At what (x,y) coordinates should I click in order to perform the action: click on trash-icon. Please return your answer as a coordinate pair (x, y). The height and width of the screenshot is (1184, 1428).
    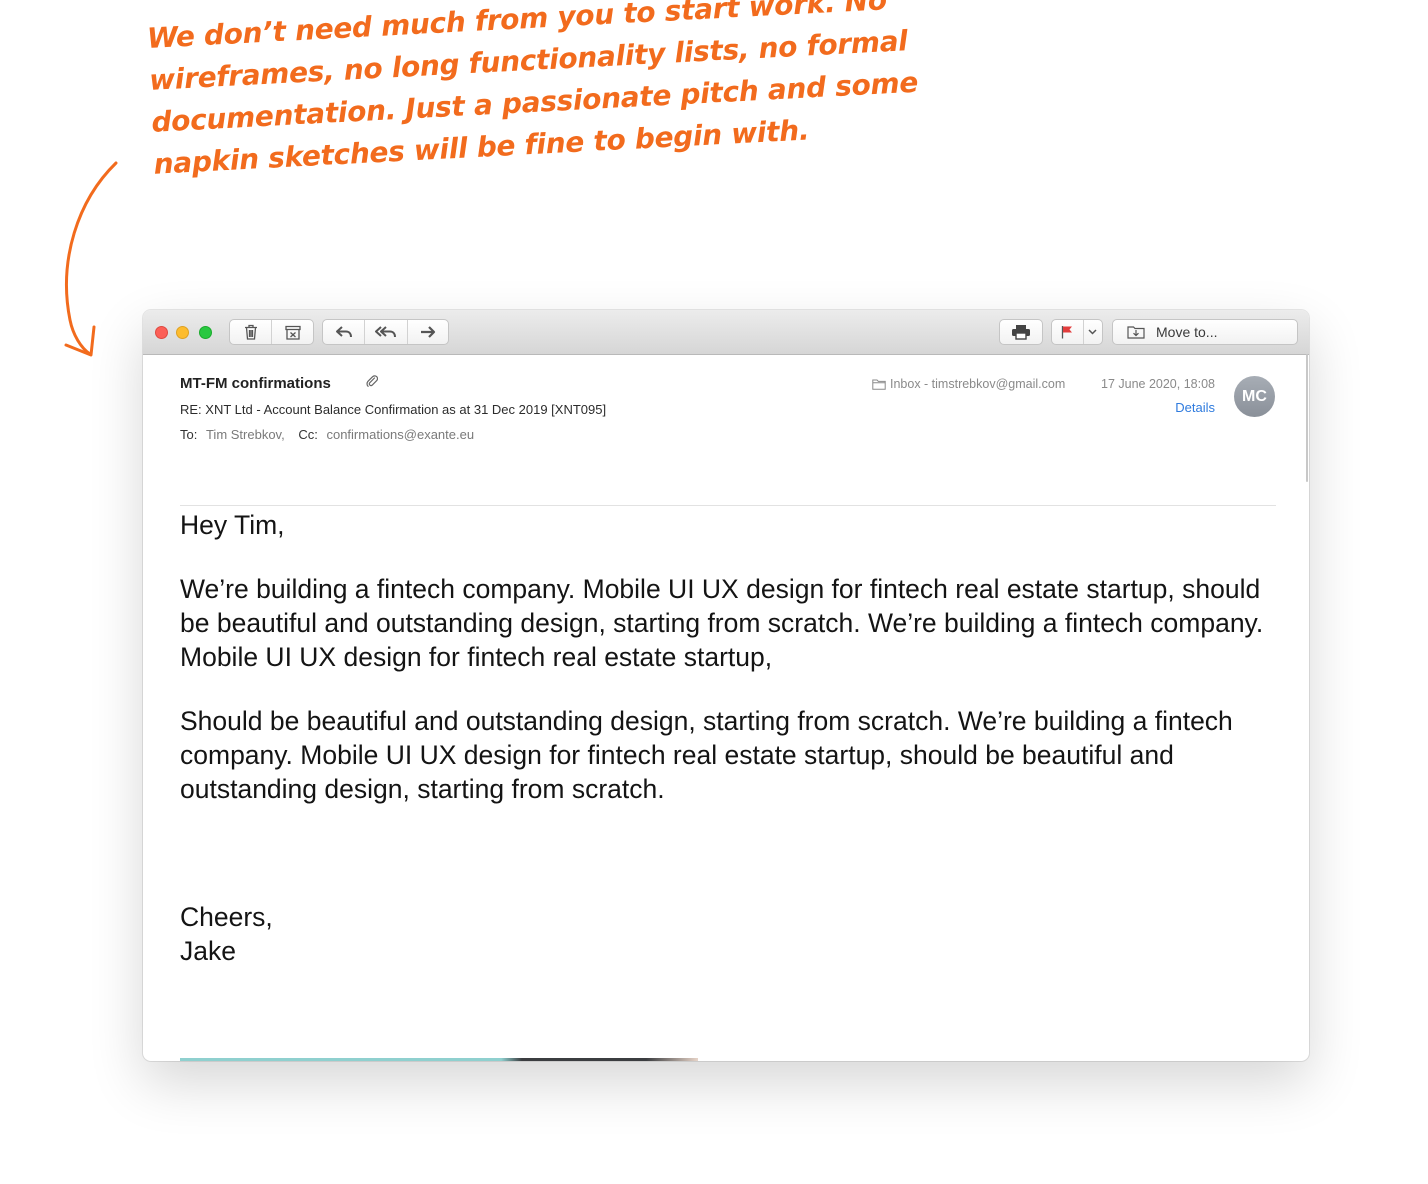
    Looking at the image, I should click on (250, 332).